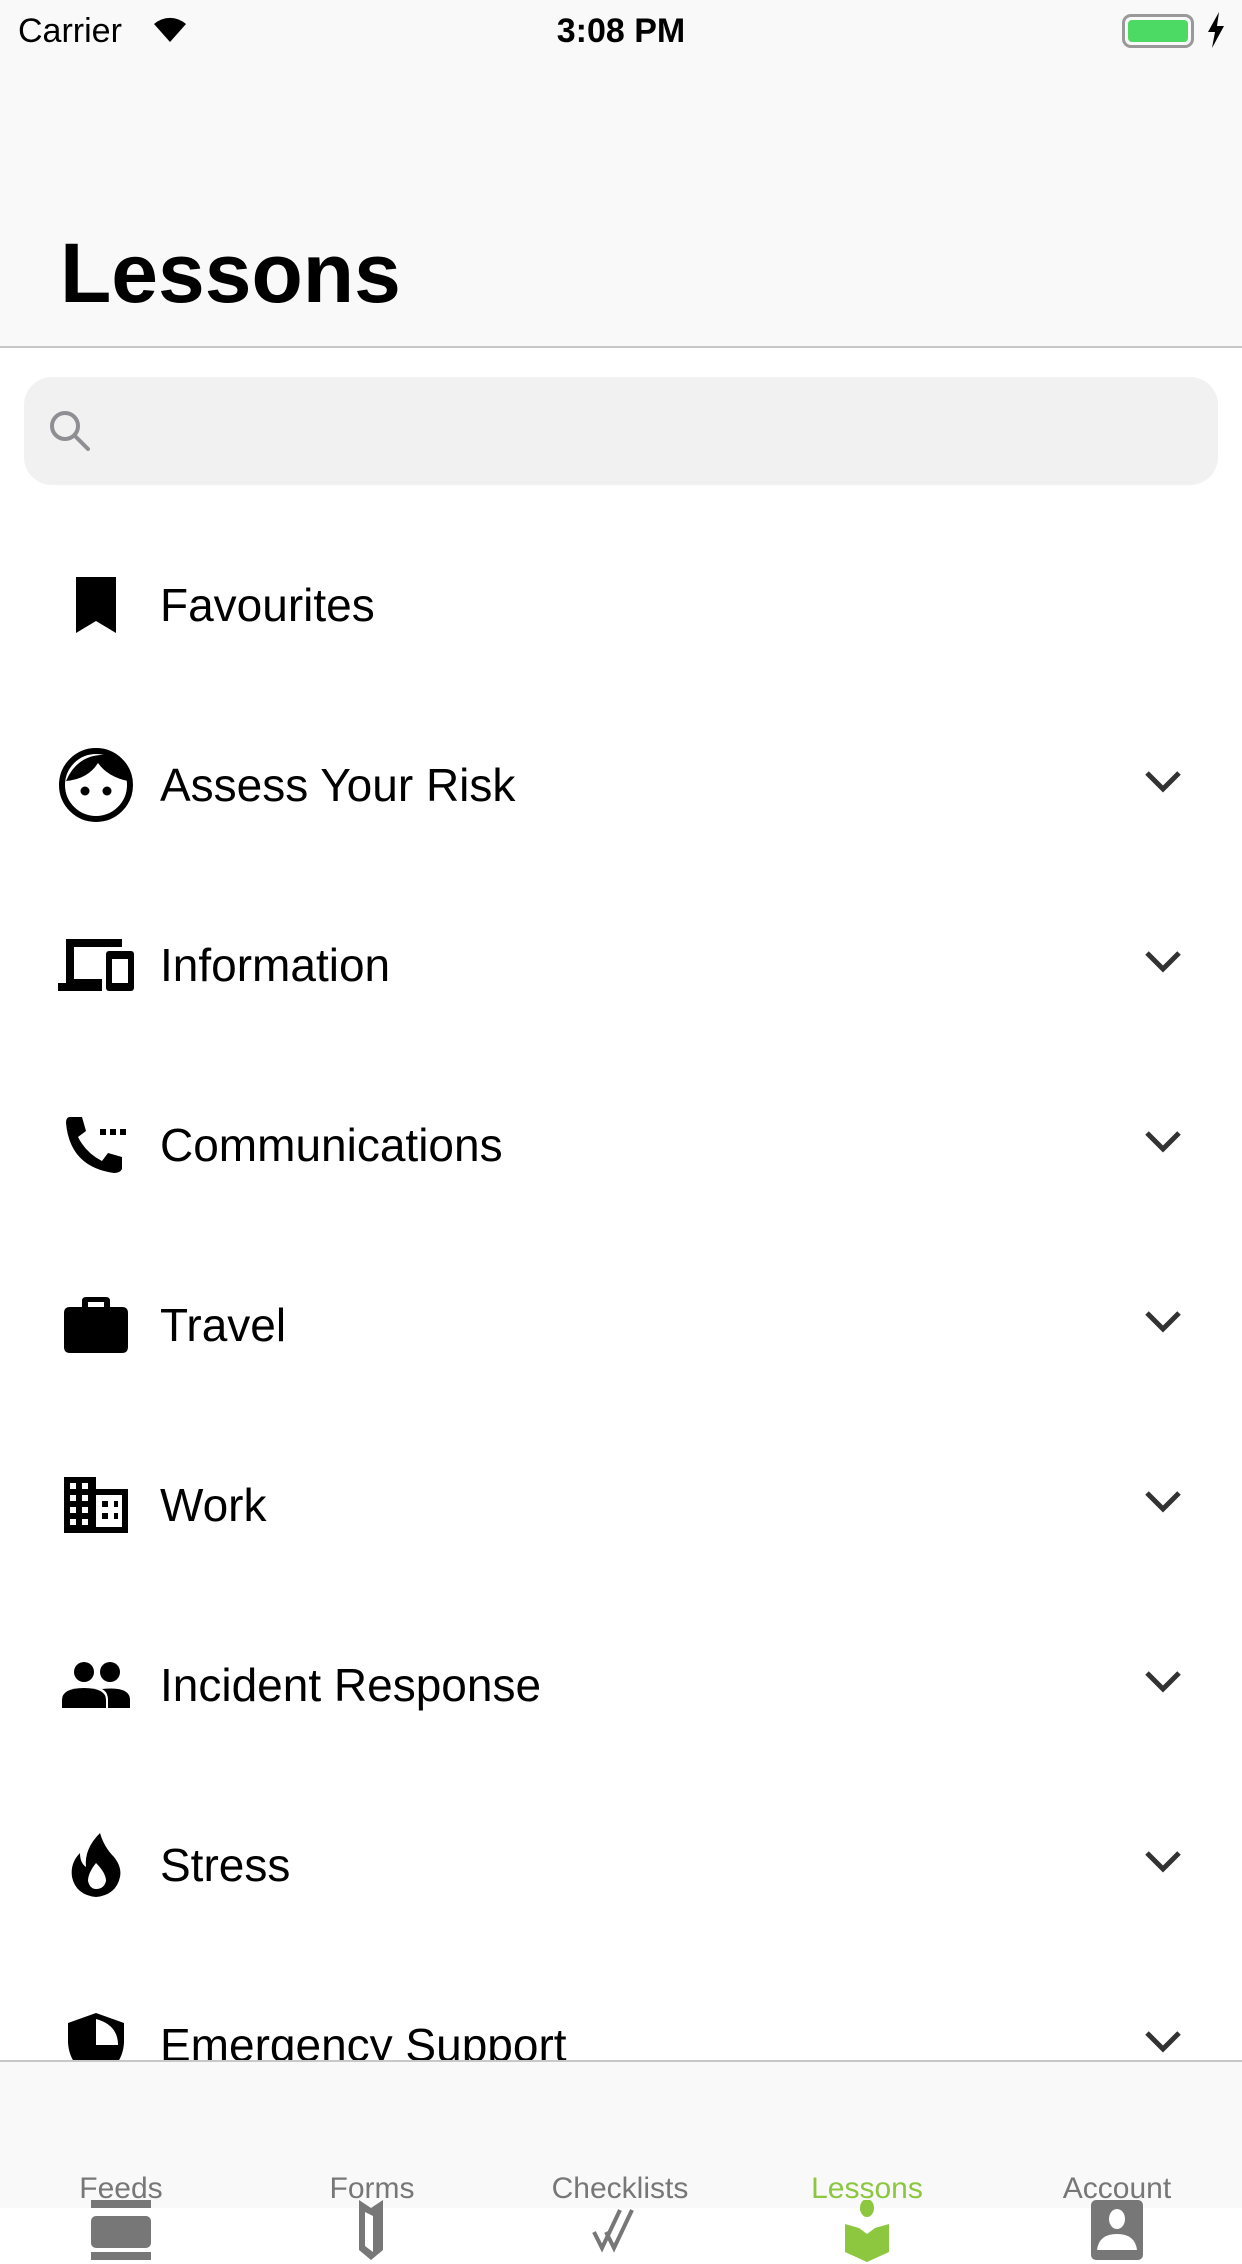  What do you see at coordinates (121, 2188) in the screenshot?
I see `tab-label: Feeds` at bounding box center [121, 2188].